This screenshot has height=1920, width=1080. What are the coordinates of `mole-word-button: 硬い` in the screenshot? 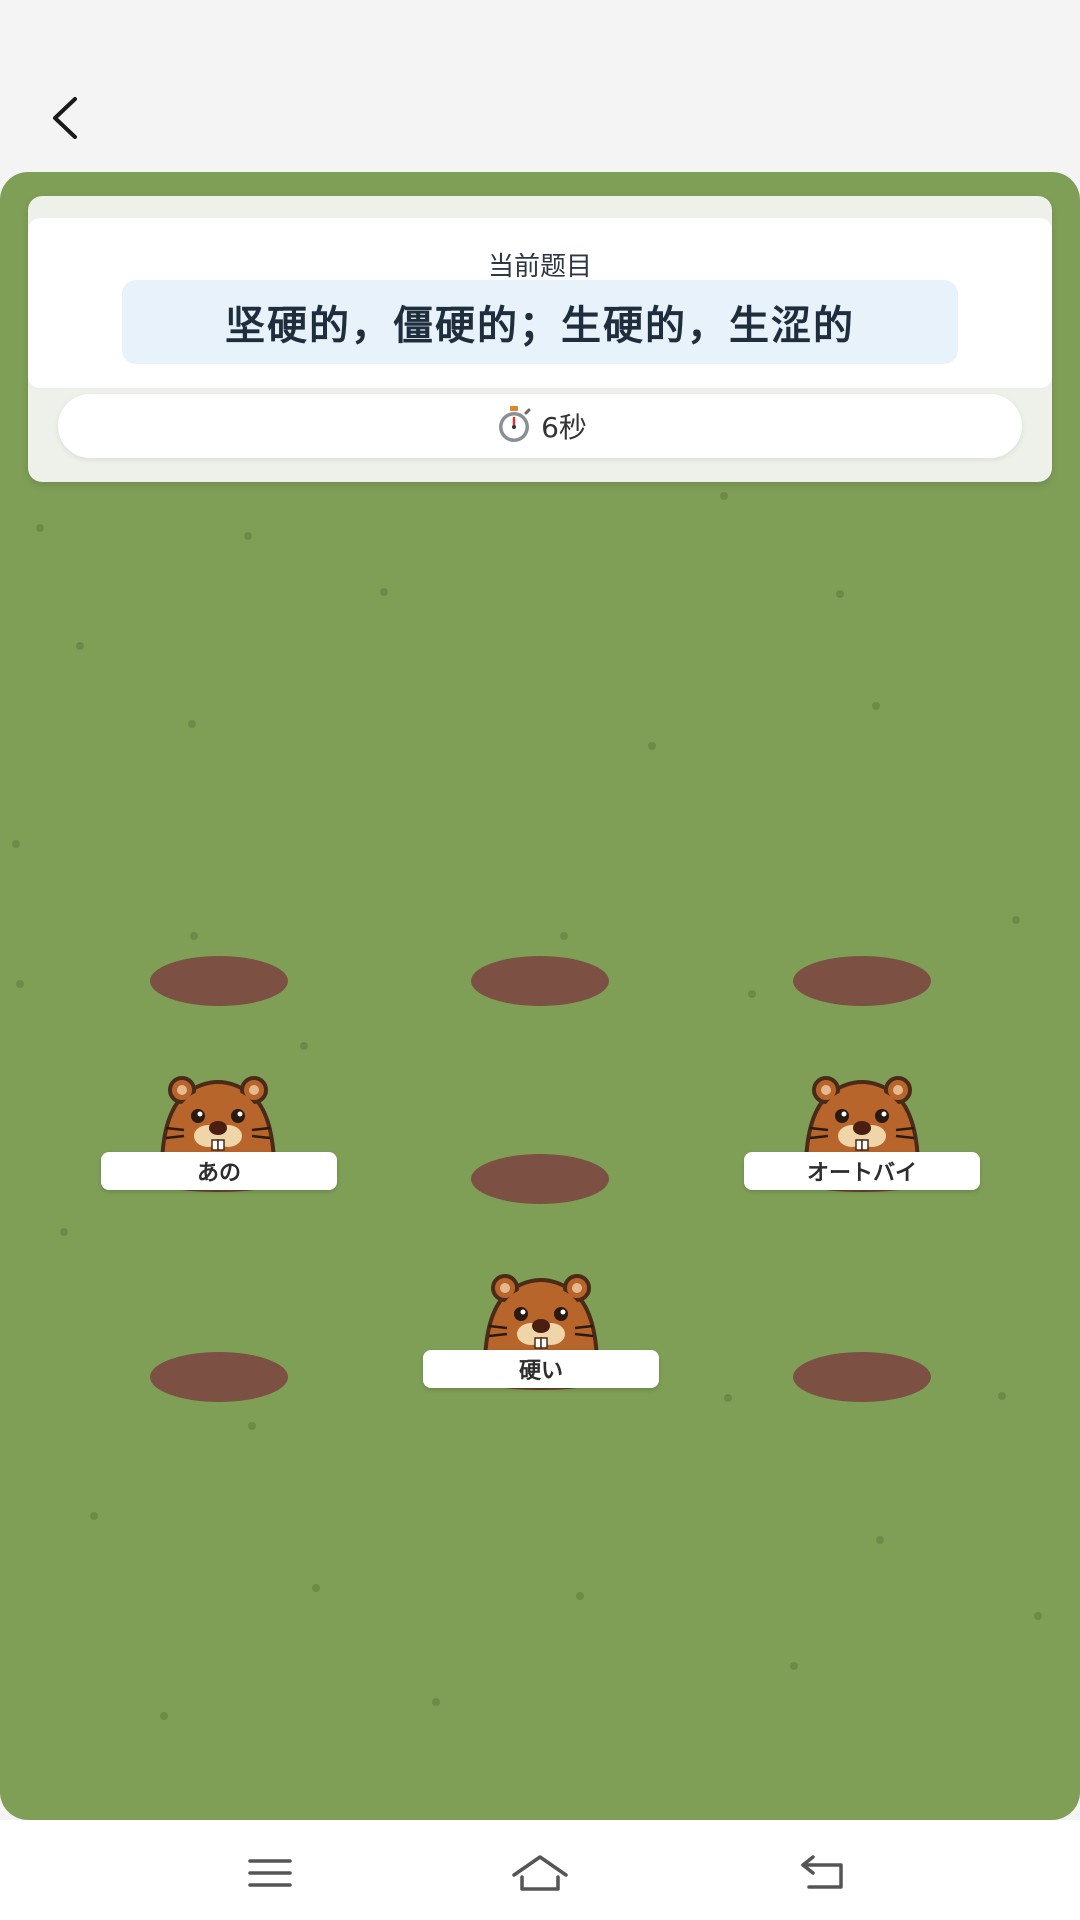 It's located at (541, 1369).